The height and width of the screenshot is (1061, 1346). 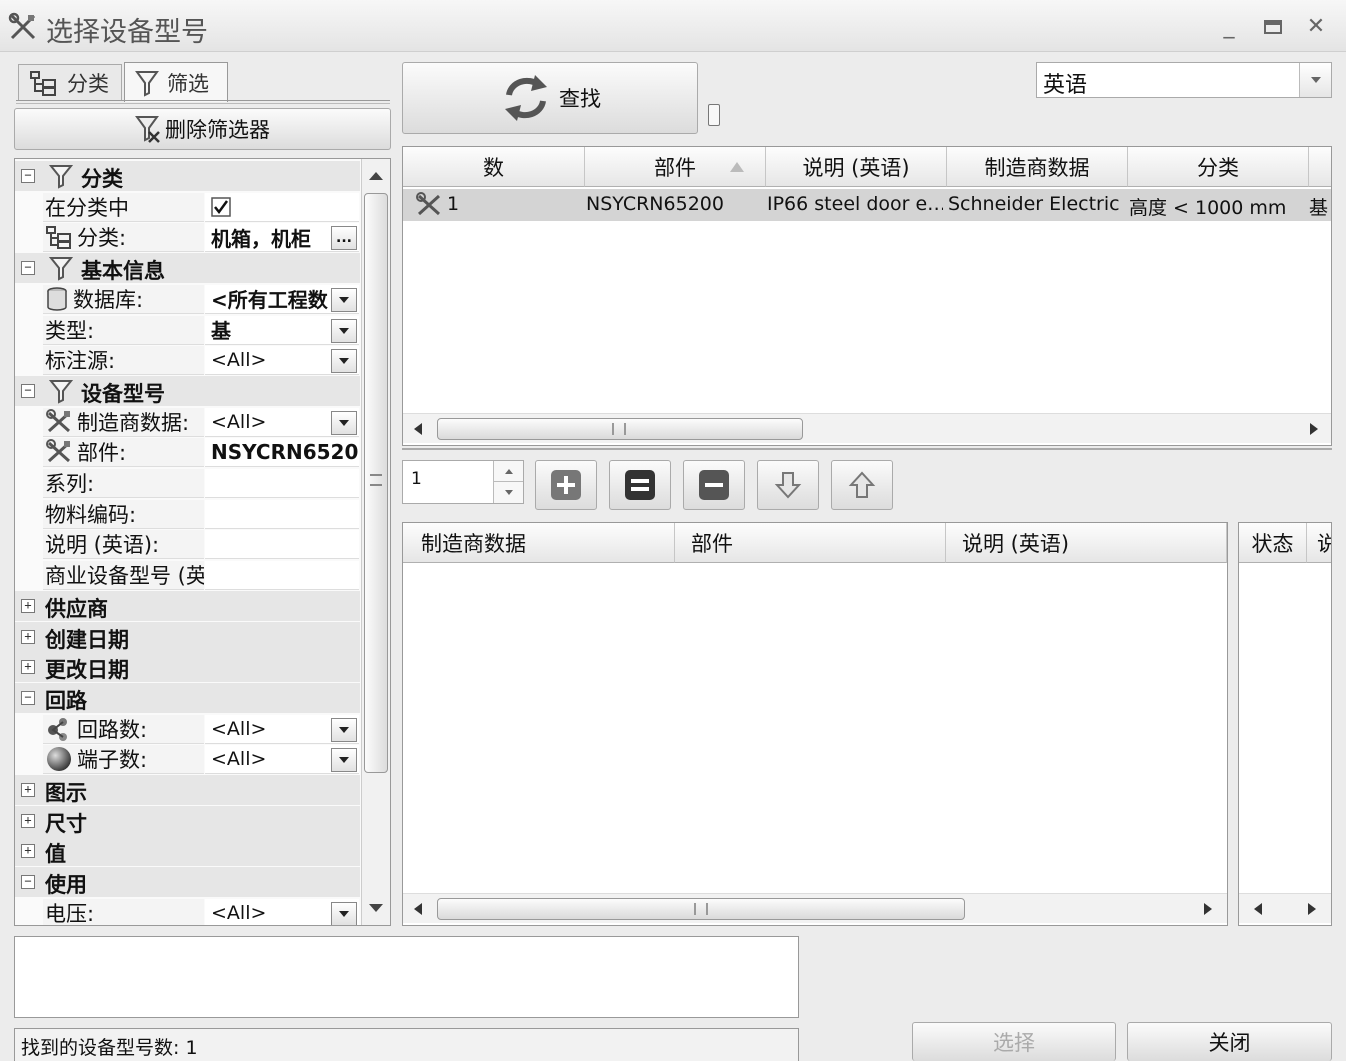 What do you see at coordinates (282, 330) in the screenshot?
I see `filter-property-value: 基` at bounding box center [282, 330].